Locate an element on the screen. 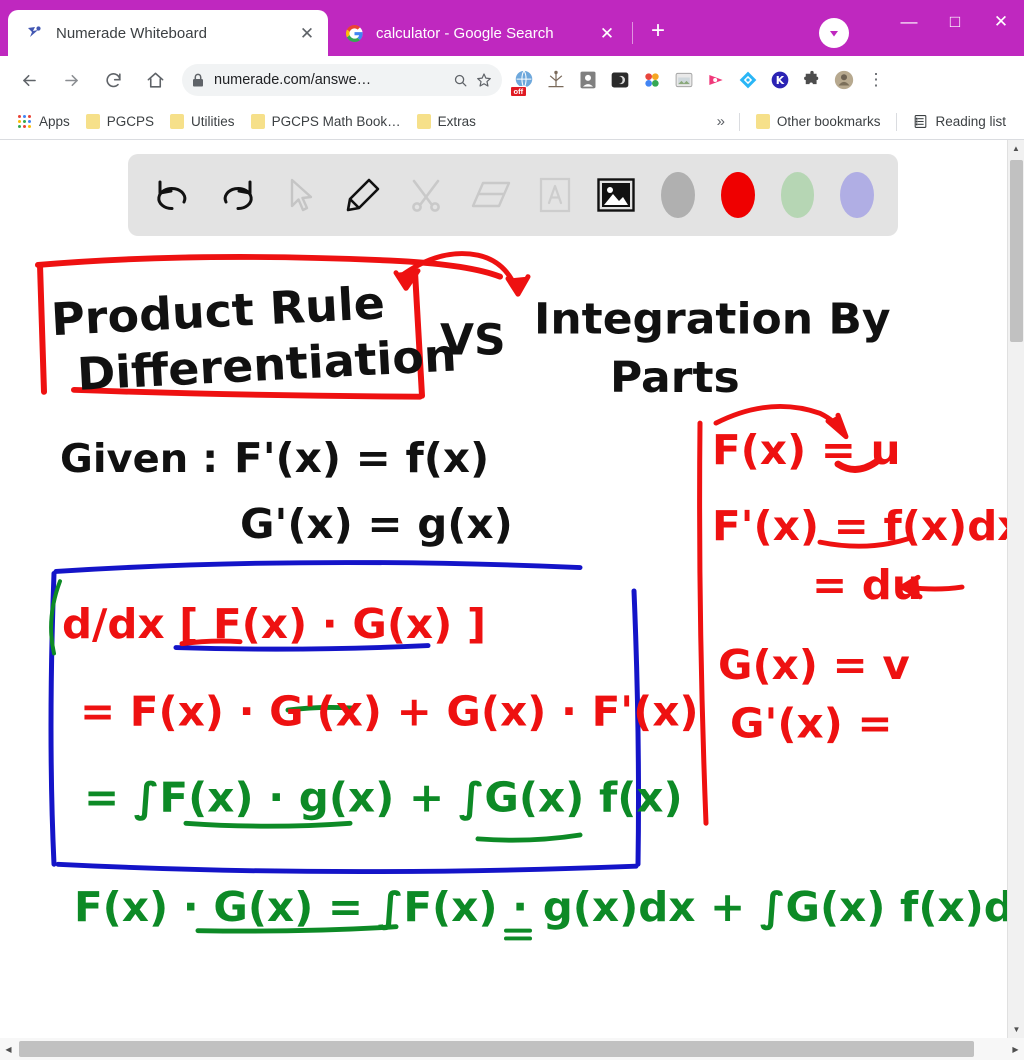  bookmark-utilities: Utilities is located at coordinates (202, 121).